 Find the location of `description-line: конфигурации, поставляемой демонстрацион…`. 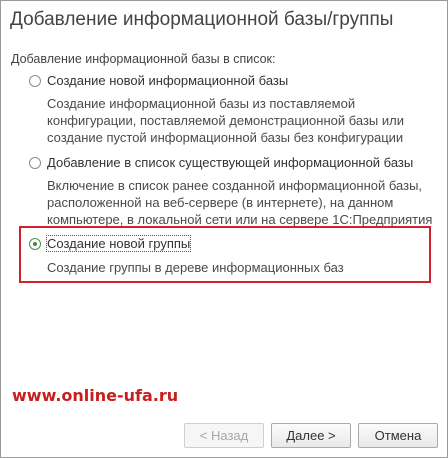

description-line: конфигурации, поставляемой демонстрацион… is located at coordinates (225, 120).